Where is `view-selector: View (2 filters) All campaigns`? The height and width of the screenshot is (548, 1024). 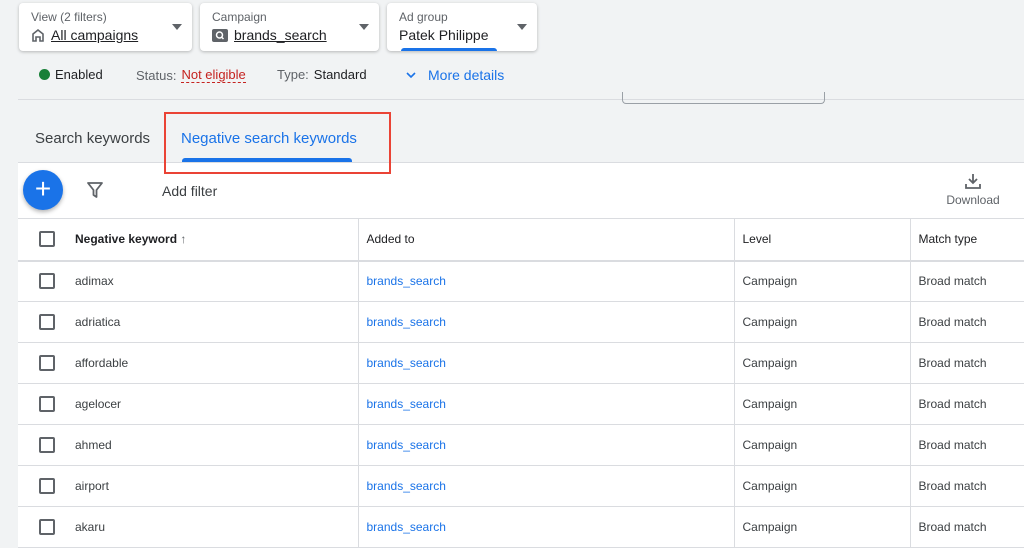 view-selector: View (2 filters) All campaigns is located at coordinates (105, 27).